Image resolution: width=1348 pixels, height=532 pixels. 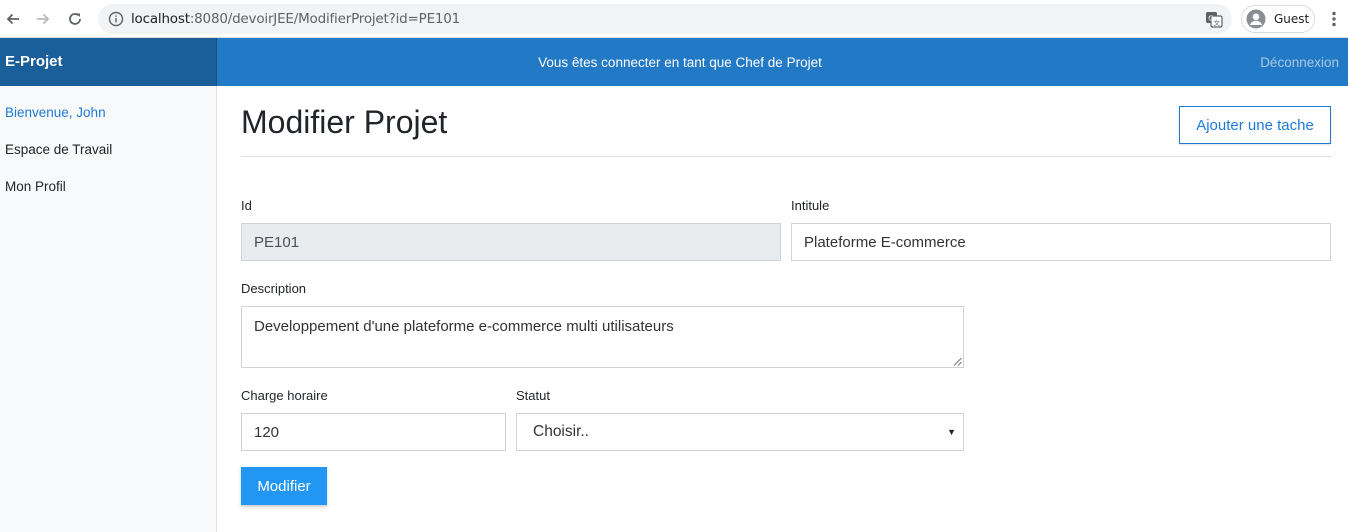 What do you see at coordinates (810, 205) in the screenshot?
I see `intitule-label: Intitule` at bounding box center [810, 205].